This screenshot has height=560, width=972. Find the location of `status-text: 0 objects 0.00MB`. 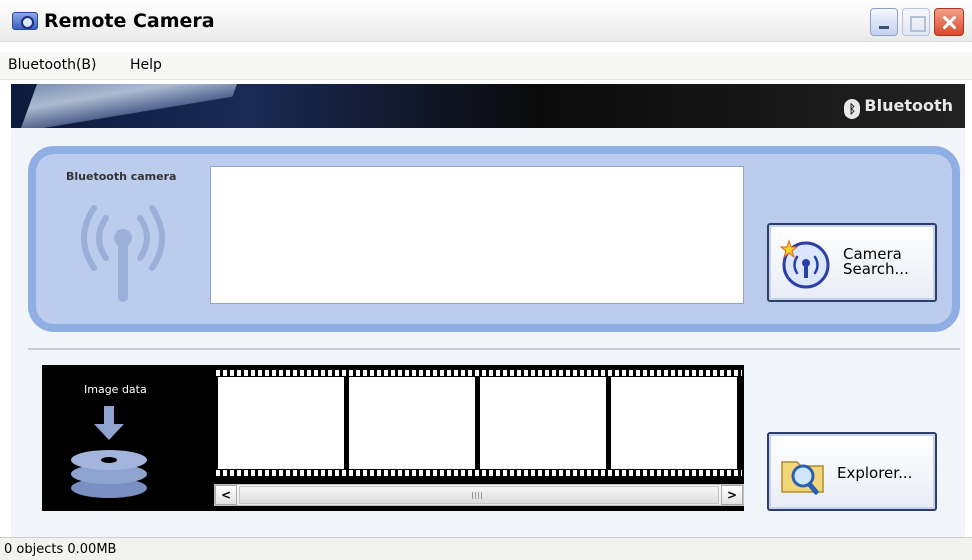

status-text: 0 objects 0.00MB is located at coordinates (60, 549).